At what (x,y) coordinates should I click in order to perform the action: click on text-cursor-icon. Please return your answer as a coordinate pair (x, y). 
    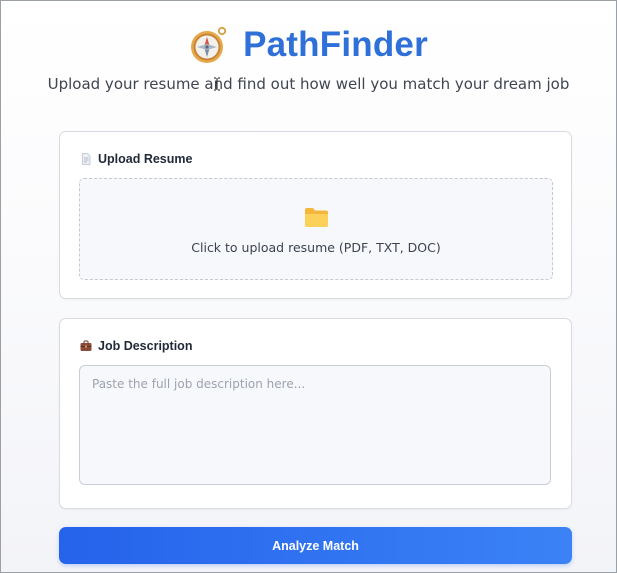
    Looking at the image, I should click on (217, 84).